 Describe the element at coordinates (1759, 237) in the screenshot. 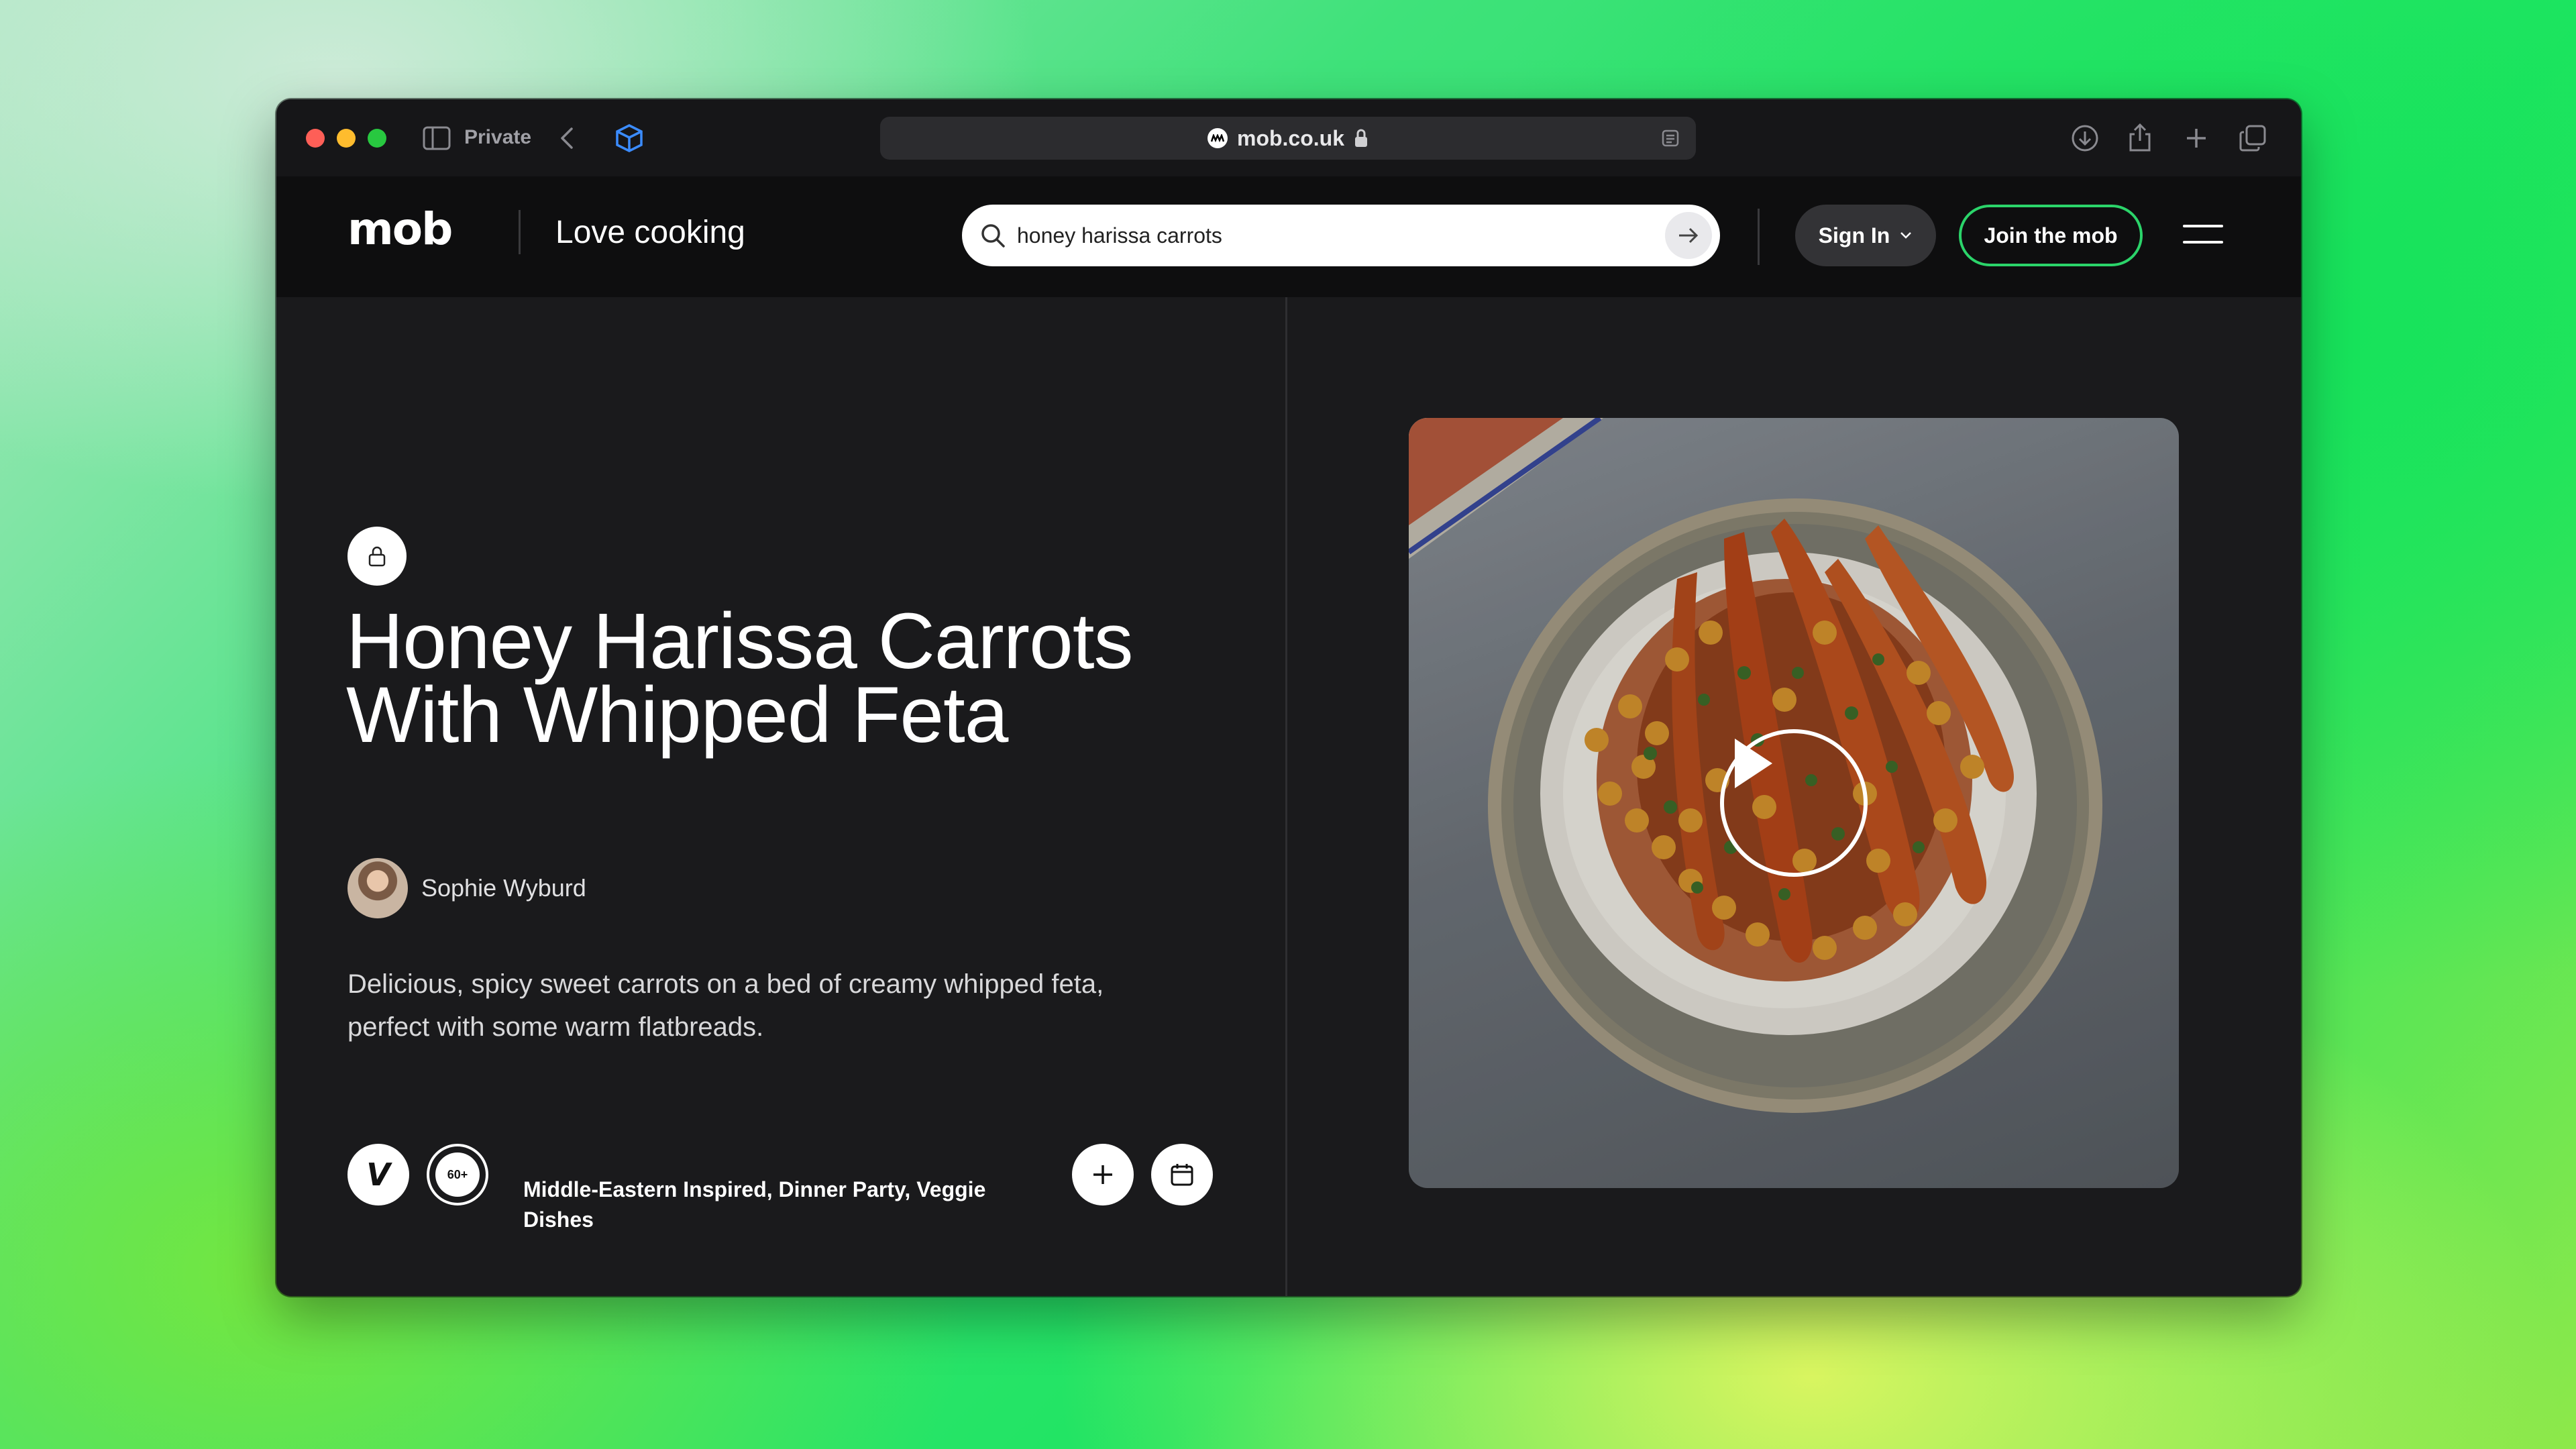

I see `header-separator` at that location.